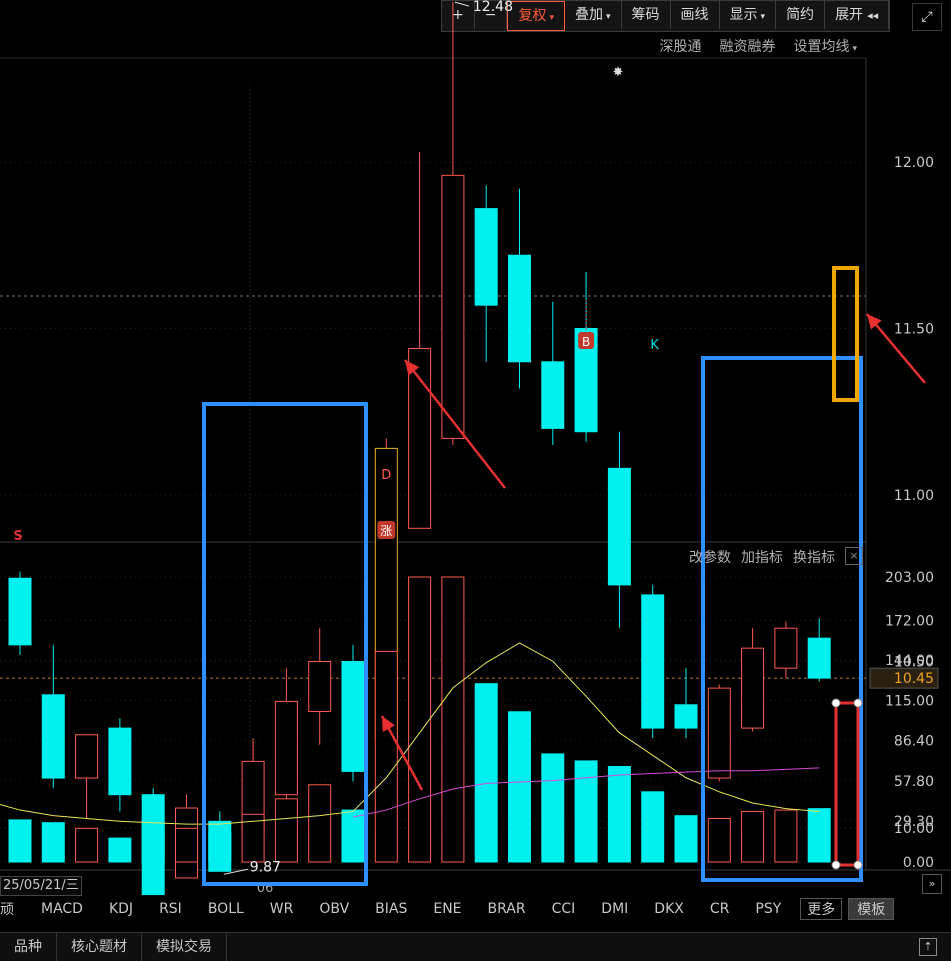  What do you see at coordinates (614, 909) in the screenshot?
I see `indicator-tab: DMI` at bounding box center [614, 909].